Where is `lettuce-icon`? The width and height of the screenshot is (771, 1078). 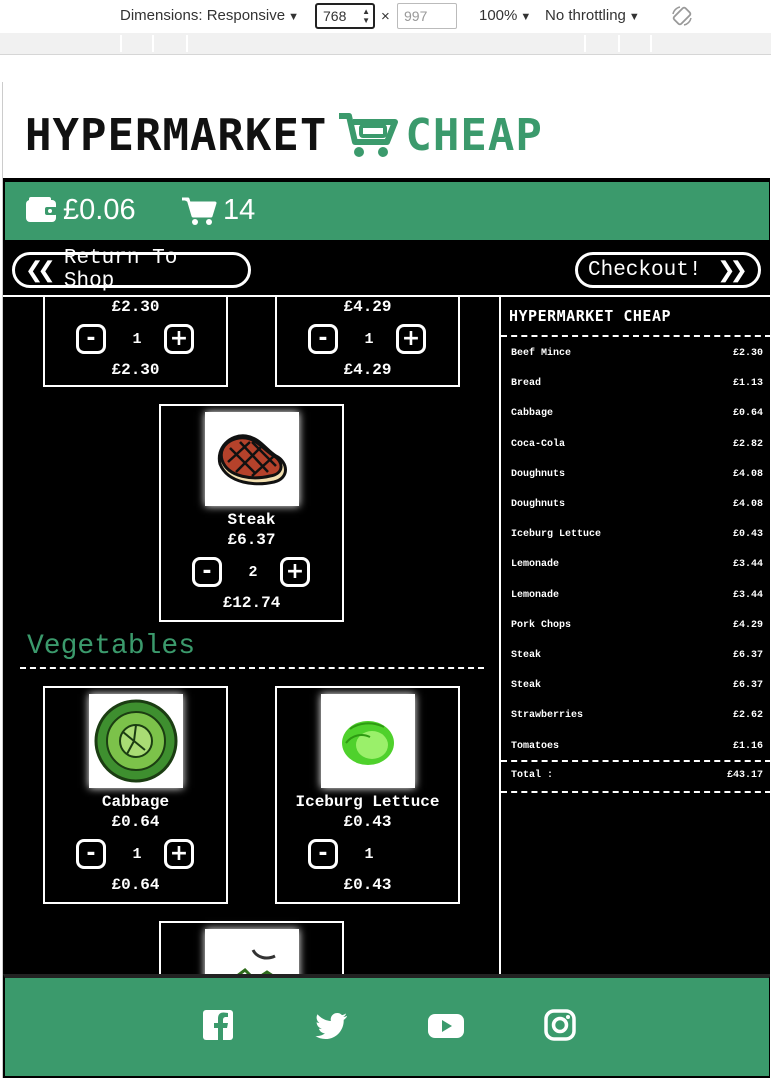
lettuce-icon is located at coordinates (367, 743).